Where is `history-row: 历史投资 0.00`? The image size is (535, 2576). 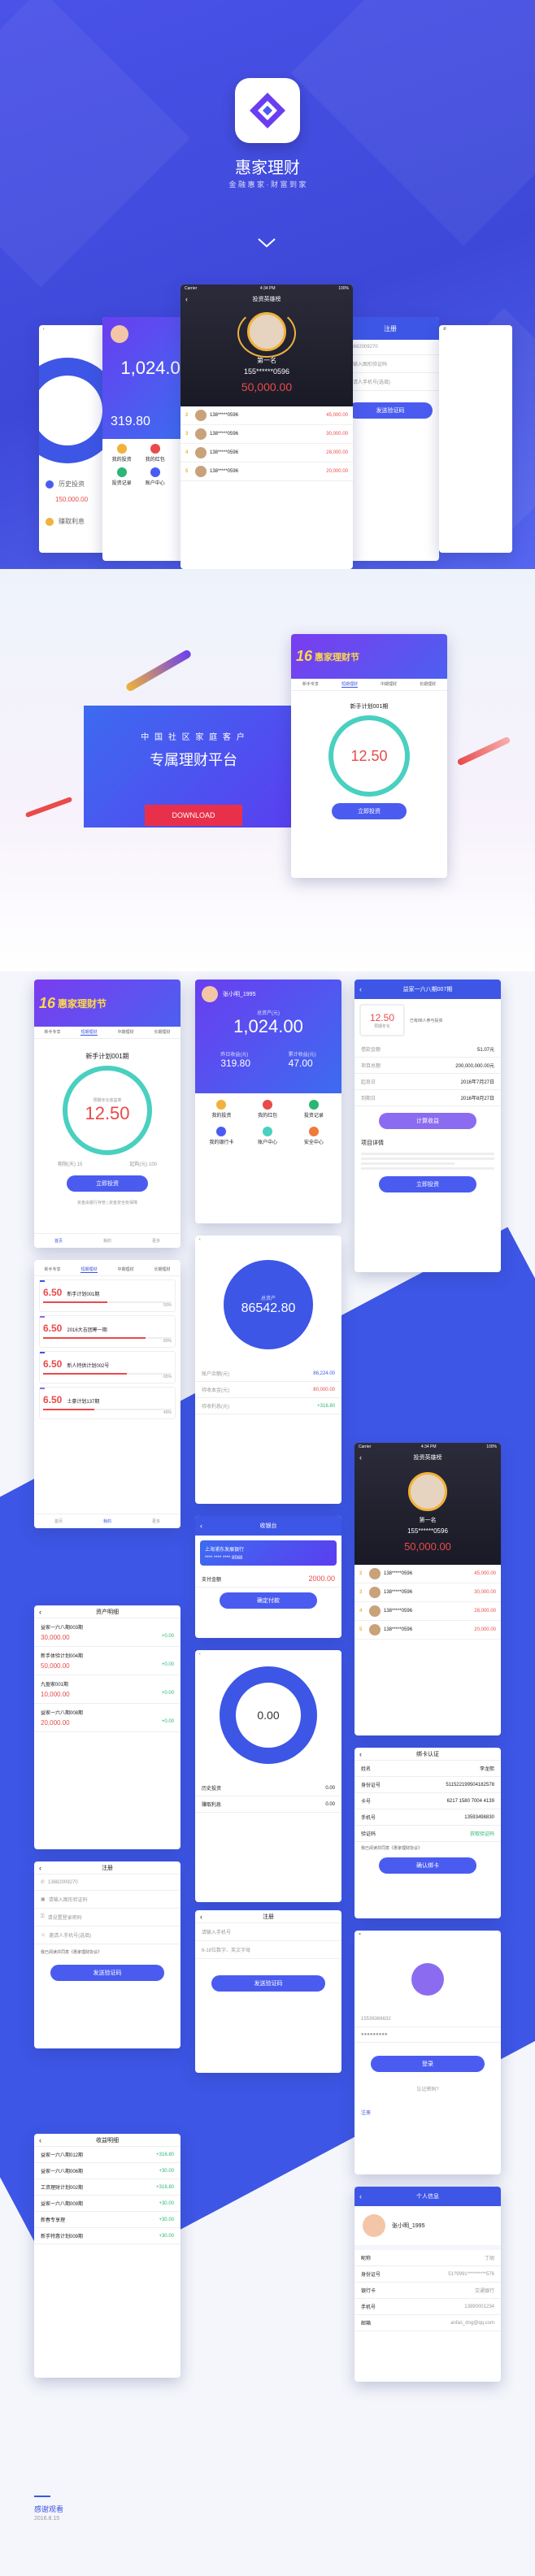 history-row: 历史投资 0.00 is located at coordinates (268, 1788).